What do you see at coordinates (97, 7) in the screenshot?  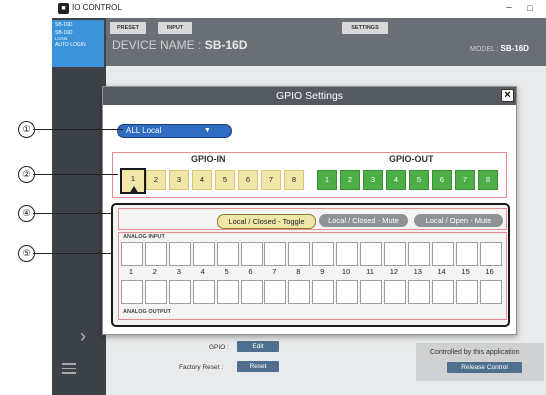 I see `window-title: IO CONTROL` at bounding box center [97, 7].